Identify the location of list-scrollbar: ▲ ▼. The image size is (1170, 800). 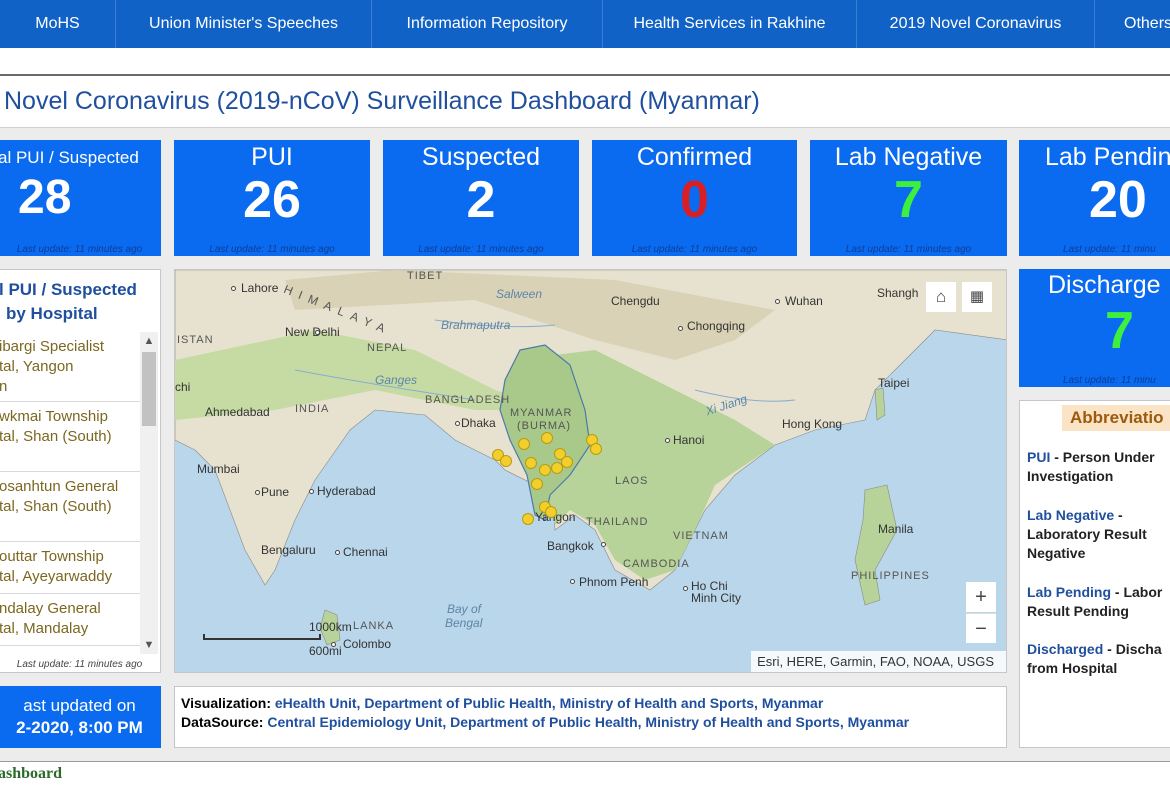
(149, 493).